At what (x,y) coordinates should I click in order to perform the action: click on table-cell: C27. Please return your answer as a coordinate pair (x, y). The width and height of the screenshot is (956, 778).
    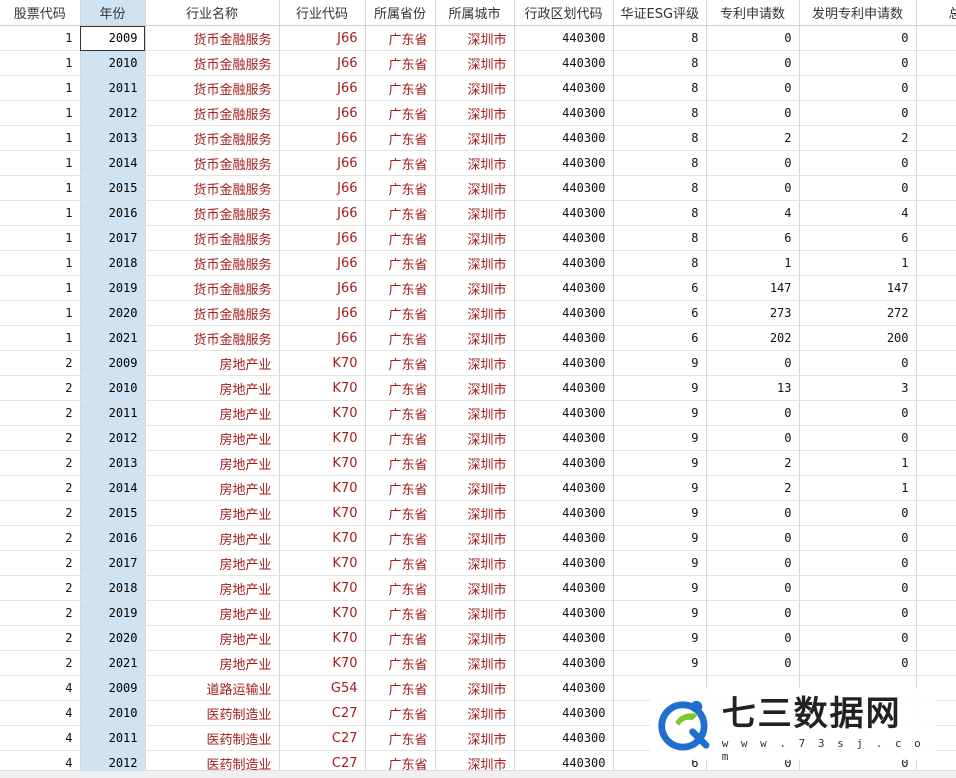
    Looking at the image, I should click on (322, 738).